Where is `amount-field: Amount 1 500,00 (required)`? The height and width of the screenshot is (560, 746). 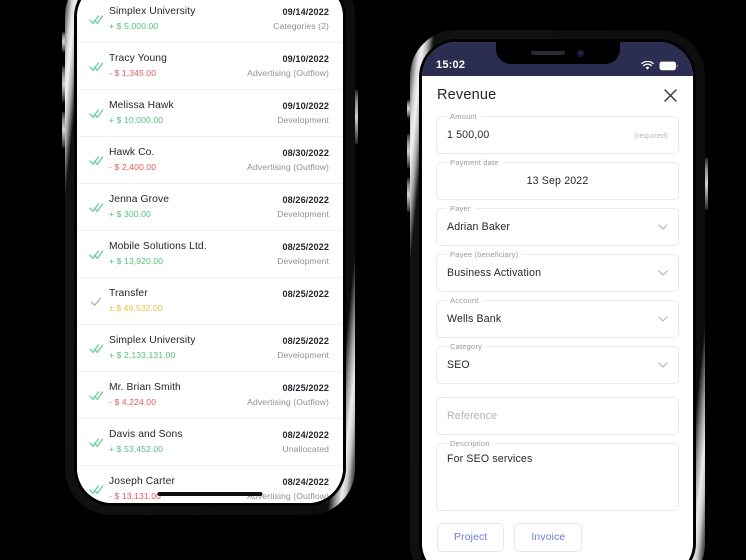
amount-field: Amount 1 500,00 (required) is located at coordinates (557, 132).